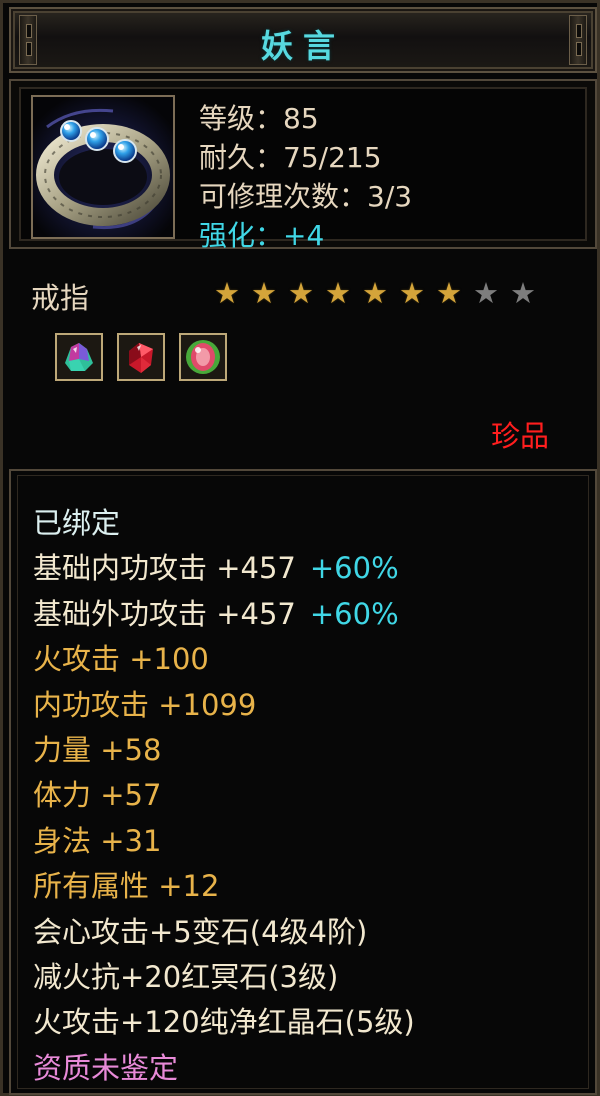 The width and height of the screenshot is (600, 1096). I want to click on attr-all-attributes: 所有属性 +12, so click(126, 886).